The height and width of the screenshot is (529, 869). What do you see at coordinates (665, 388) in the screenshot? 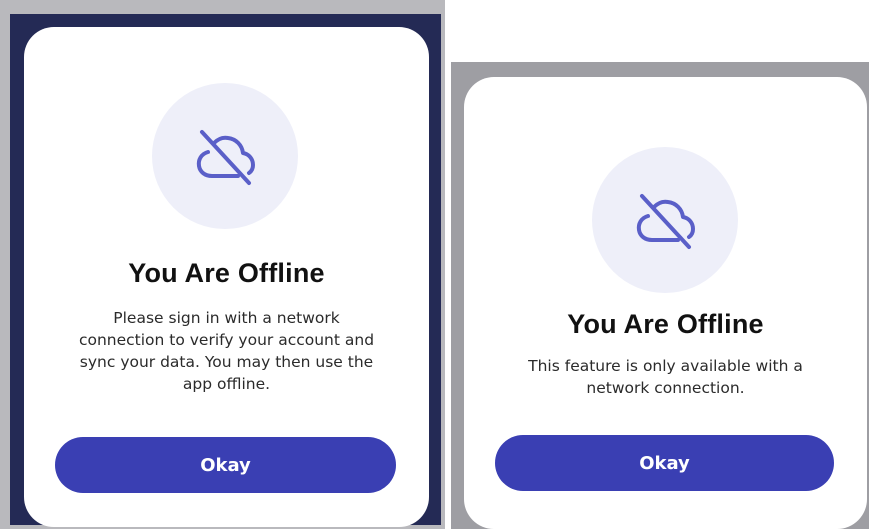
I see `message-line: network connection.` at bounding box center [665, 388].